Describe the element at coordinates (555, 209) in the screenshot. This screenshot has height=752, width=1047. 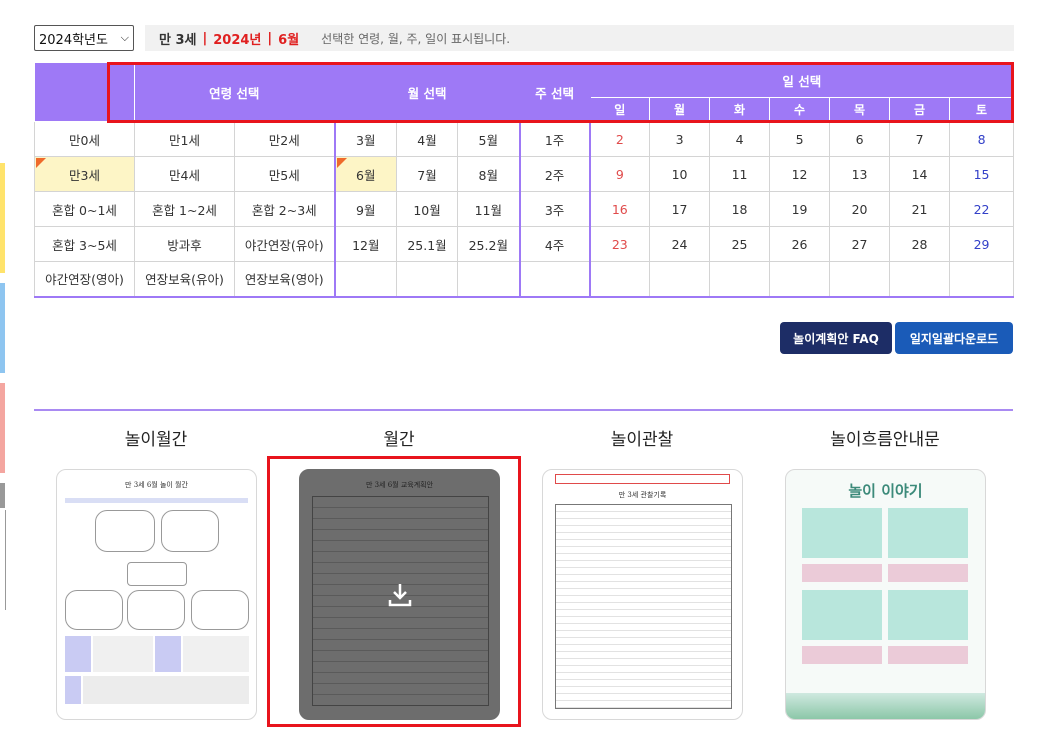
I see `week-option: 3주` at that location.